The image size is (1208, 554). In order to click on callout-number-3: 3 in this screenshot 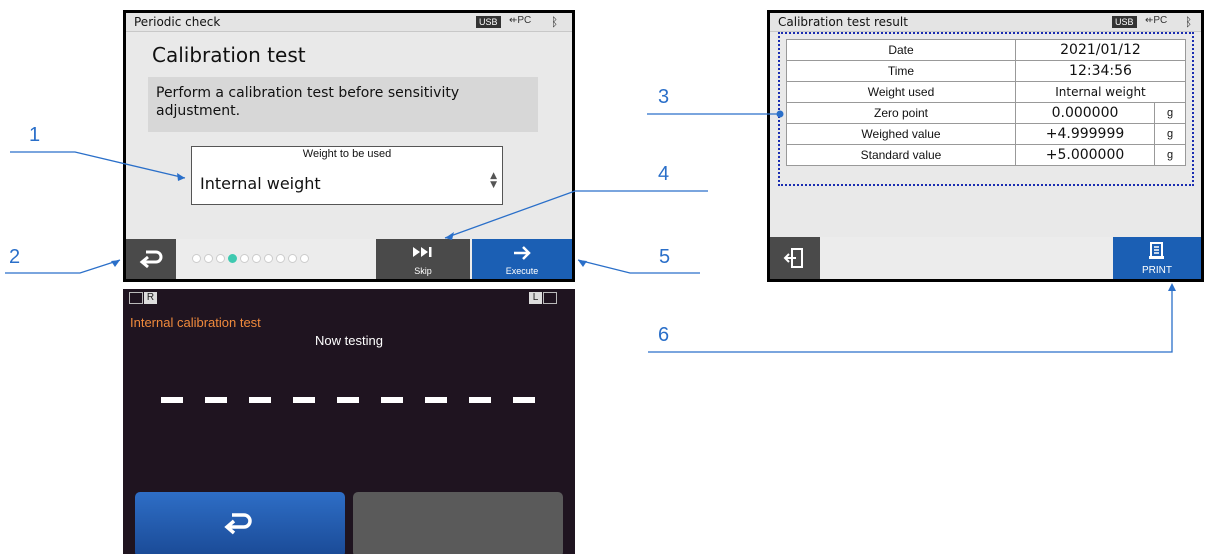, I will do `click(664, 97)`.